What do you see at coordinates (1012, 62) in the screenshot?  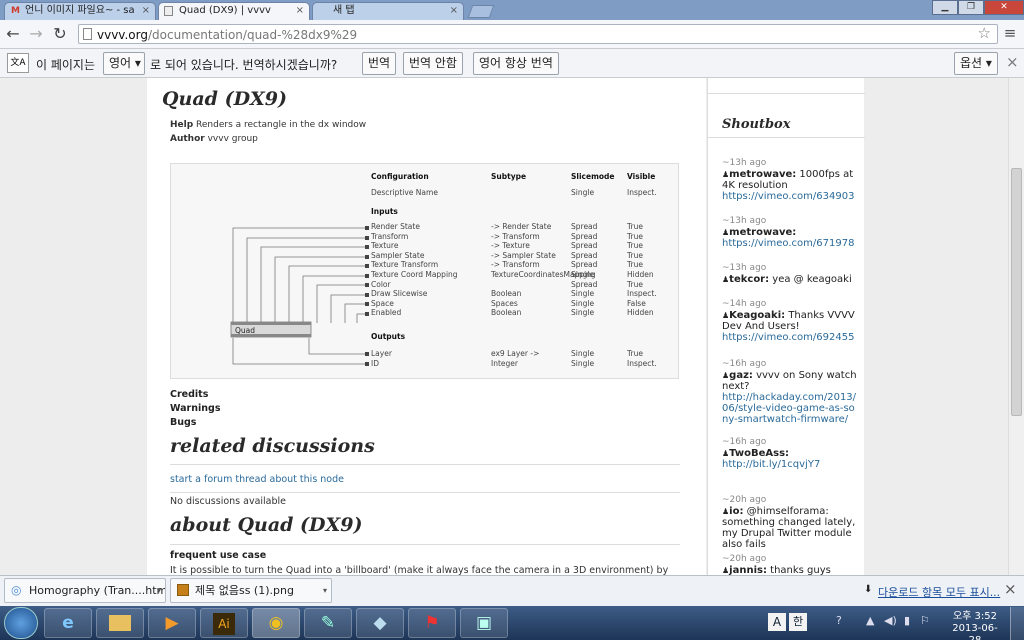 I see `close-translate-icon: ×` at bounding box center [1012, 62].